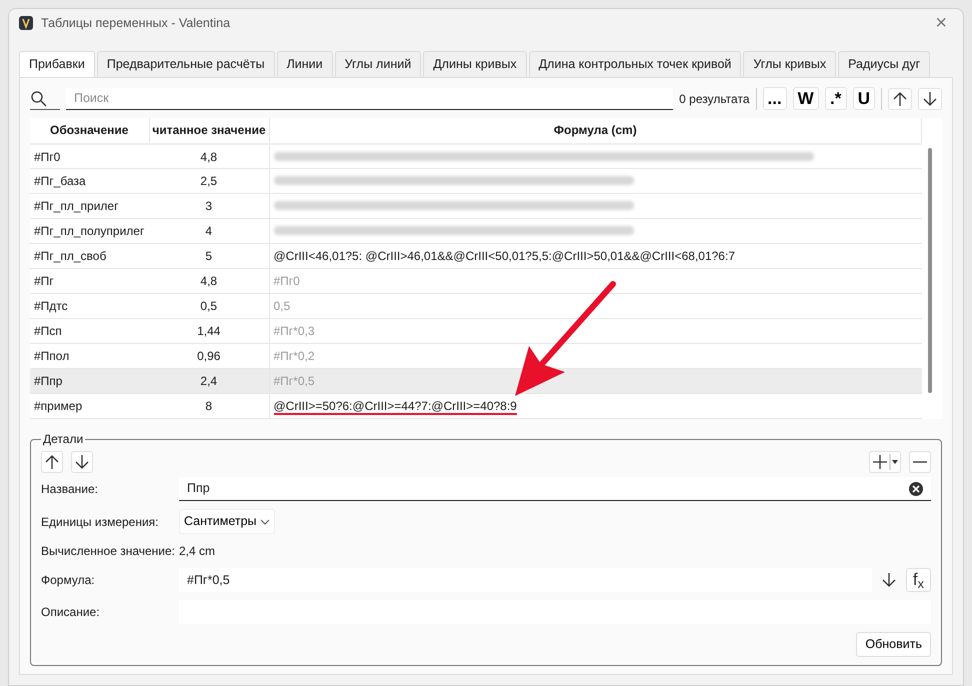  What do you see at coordinates (476, 306) in the screenshot?
I see `table-row: #Пдтс 0,5 0,5` at bounding box center [476, 306].